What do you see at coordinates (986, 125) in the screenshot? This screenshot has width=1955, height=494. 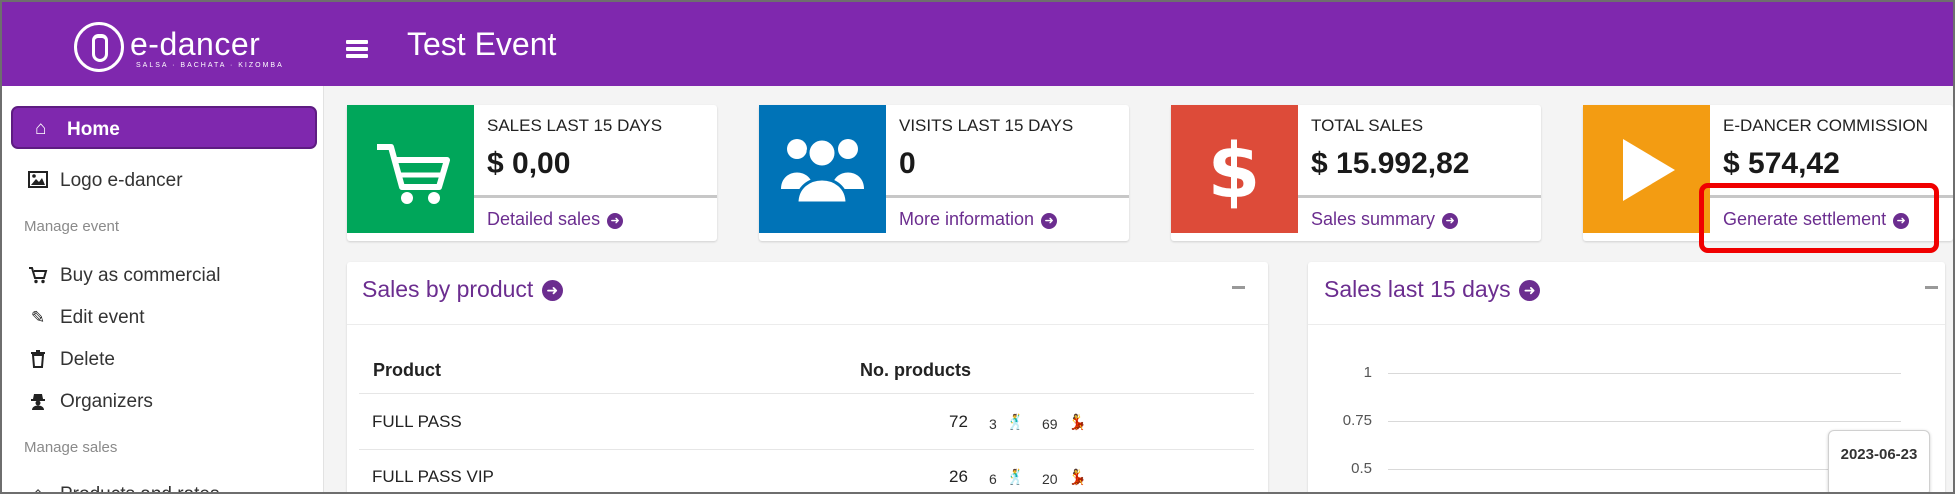 I see `info-box-label: VISITS LAST 15 DAYS` at bounding box center [986, 125].